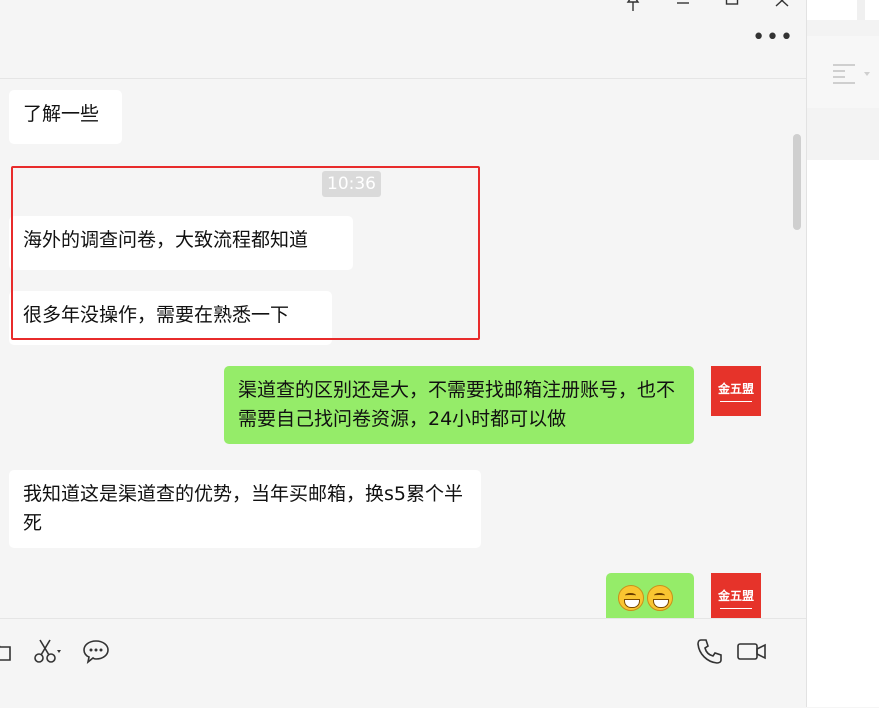 This screenshot has width=879, height=708. What do you see at coordinates (732, 9) in the screenshot?
I see `maximize-button` at bounding box center [732, 9].